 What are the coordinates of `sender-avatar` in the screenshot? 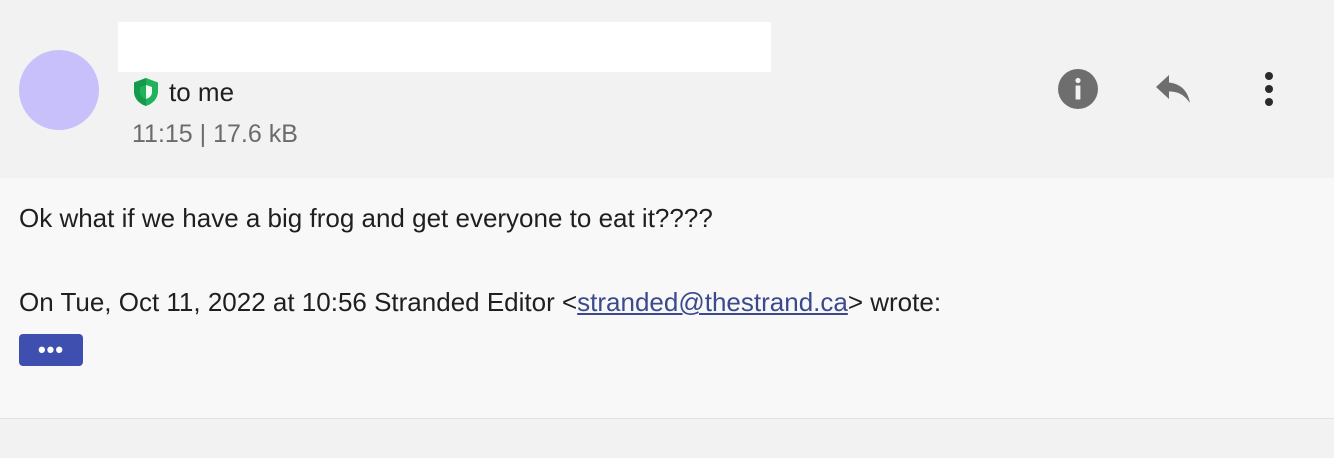 It's located at (59, 90).